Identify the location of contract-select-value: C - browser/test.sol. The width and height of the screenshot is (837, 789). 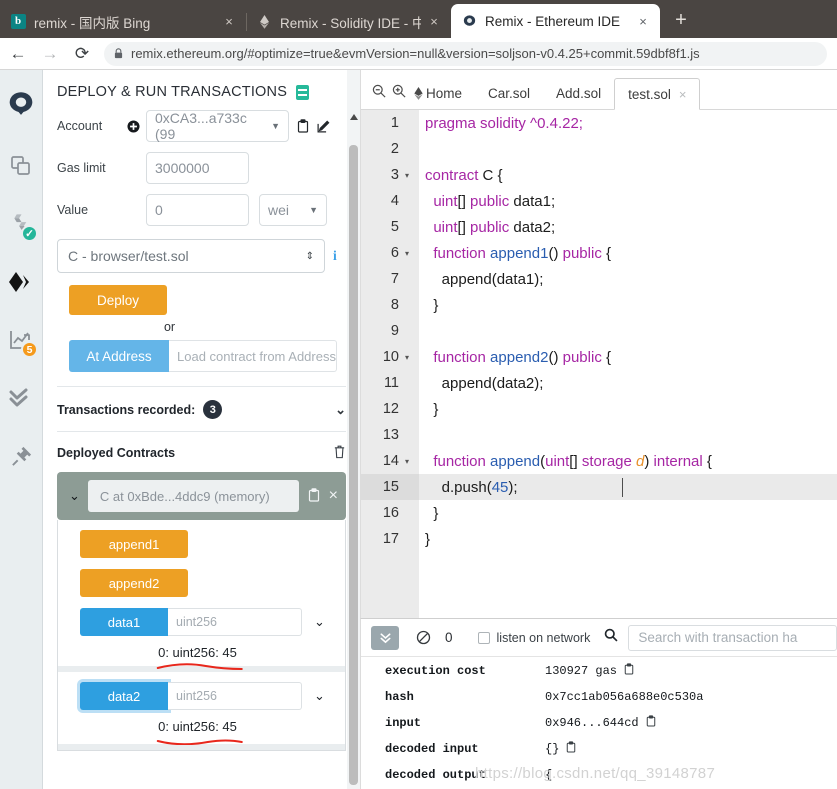
(128, 256).